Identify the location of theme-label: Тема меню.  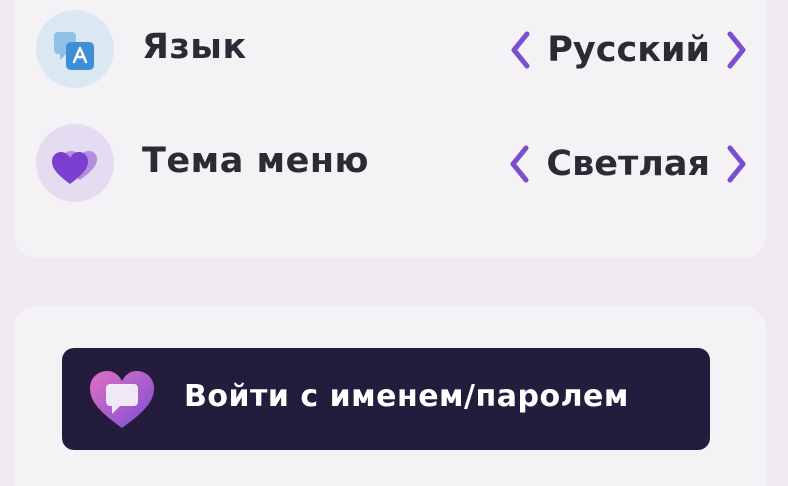
(256, 161).